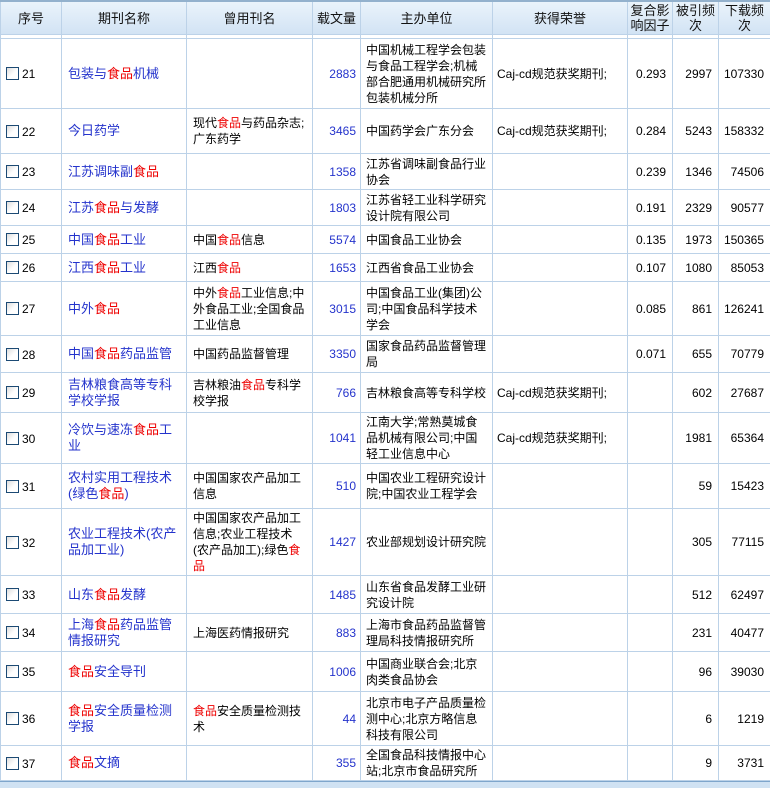  I want to click on table-row: 33山东食品发酵1485山东省食品发酵工业研究设计院51262497, so click(385, 595).